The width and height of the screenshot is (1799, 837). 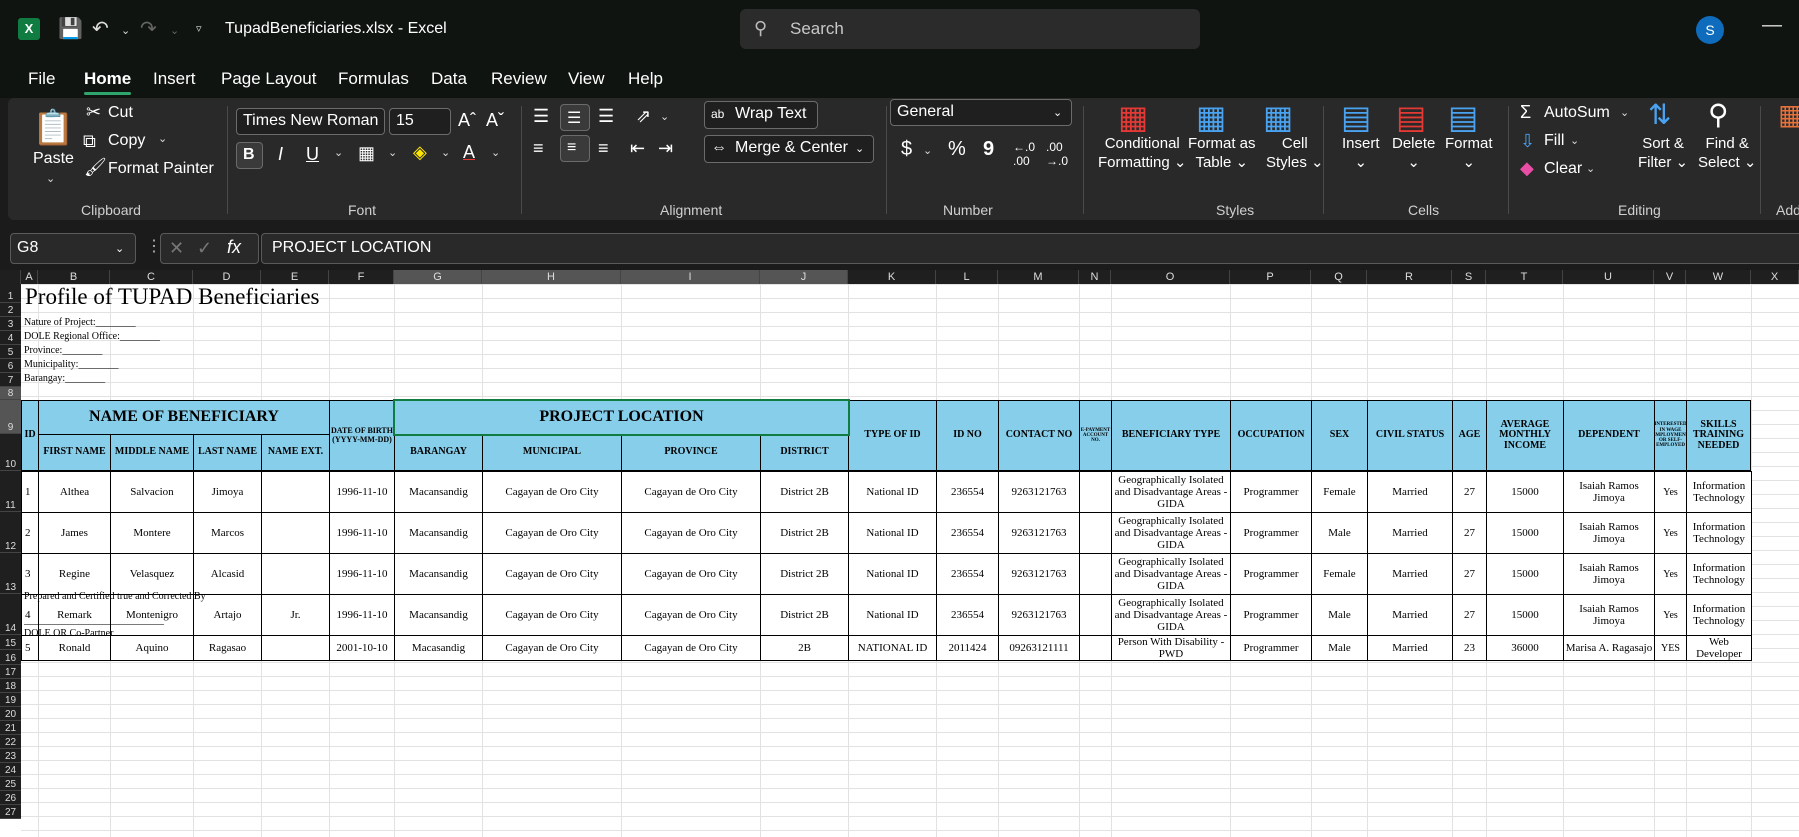 What do you see at coordinates (10, 798) in the screenshot?
I see `row-header-26: 26` at bounding box center [10, 798].